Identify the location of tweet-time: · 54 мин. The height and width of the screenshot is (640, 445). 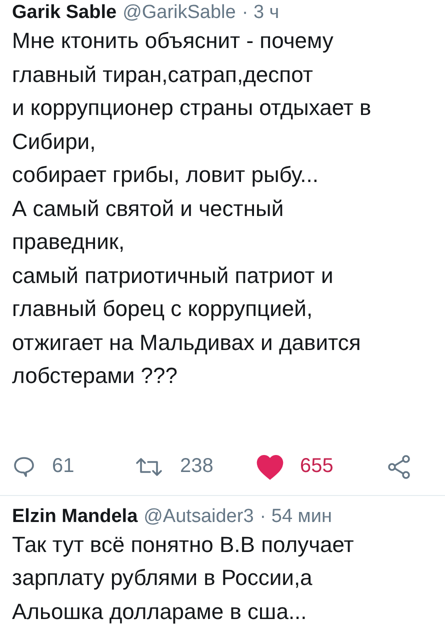
(296, 517).